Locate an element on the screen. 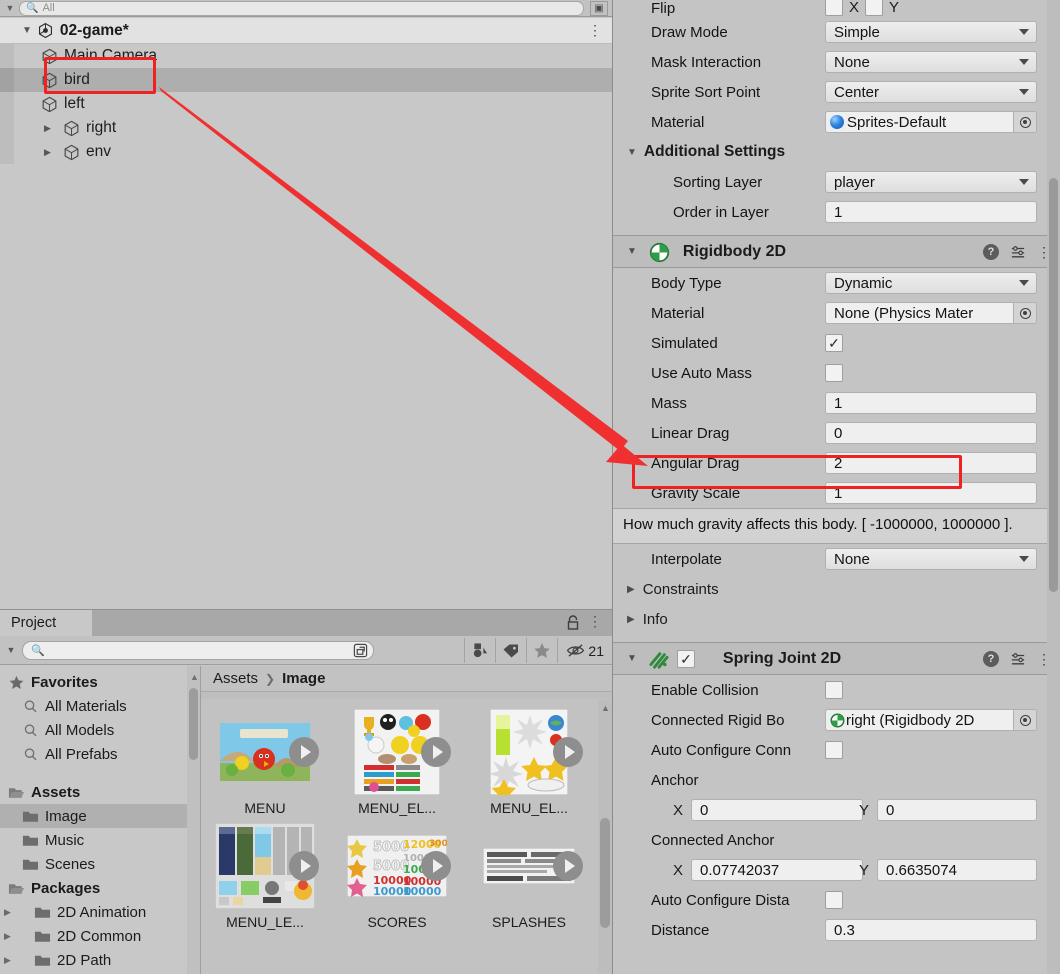 This screenshot has height=974, width=1060. order-in-layer-input: 1 is located at coordinates (931, 212).